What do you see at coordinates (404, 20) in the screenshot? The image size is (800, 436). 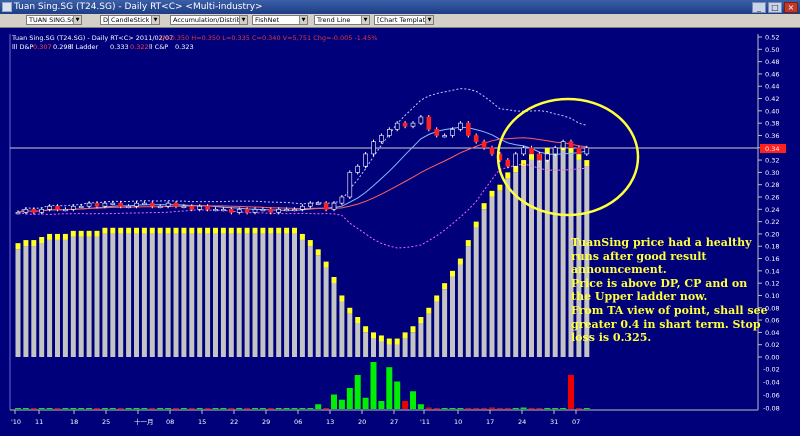 I see `template-select: [Chart Template] ▼` at bounding box center [404, 20].